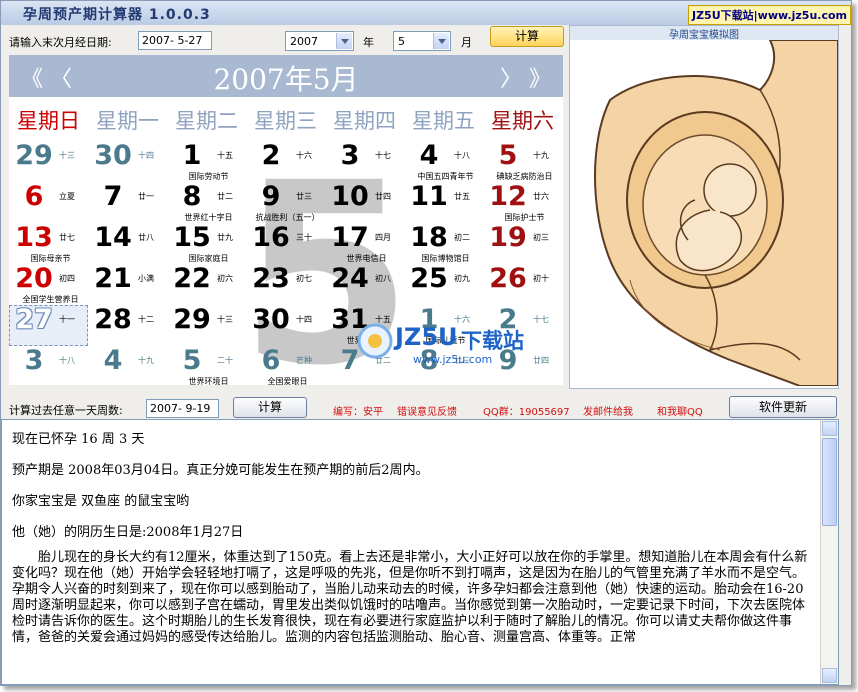 The image size is (858, 692). What do you see at coordinates (60, 42) in the screenshot?
I see `last-period-label: 请输入末次月经日期:` at bounding box center [60, 42].